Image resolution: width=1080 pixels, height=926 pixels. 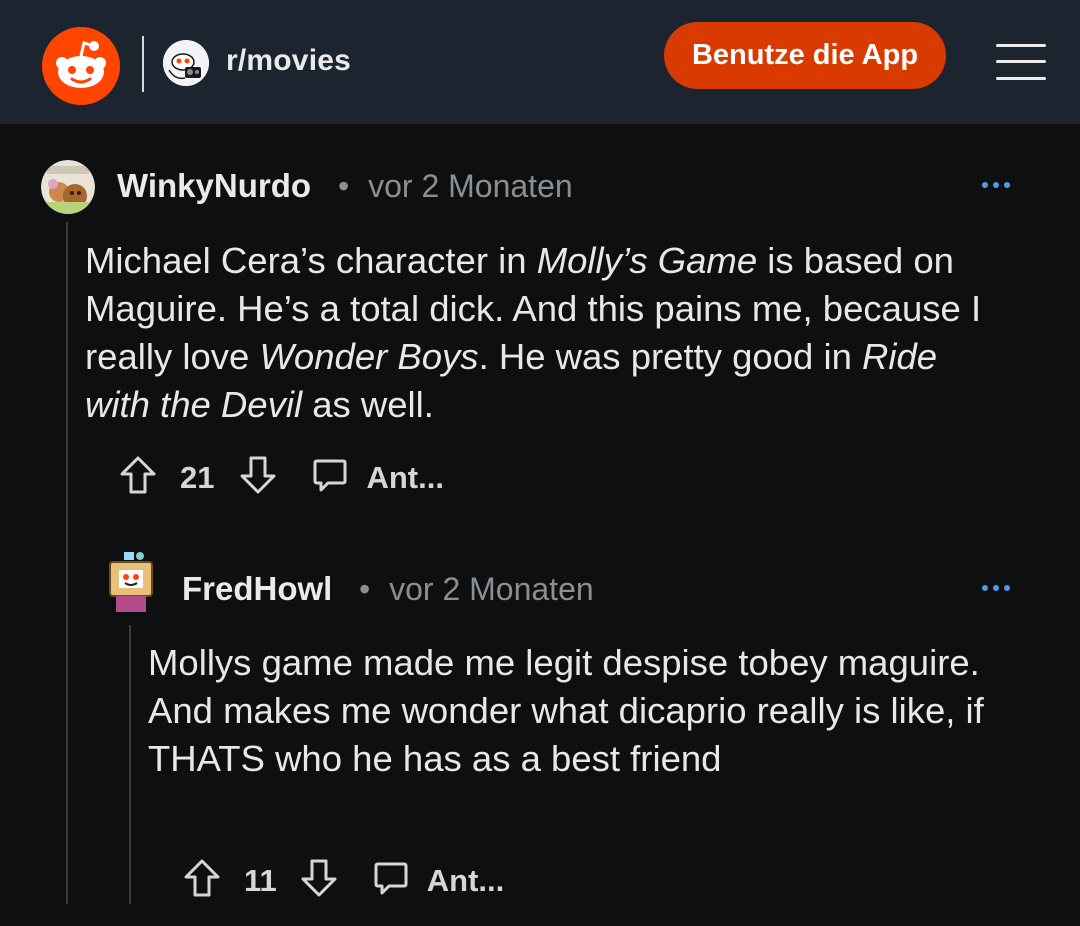 I want to click on comment-body-italic: Wonder Boys, so click(x=369, y=356).